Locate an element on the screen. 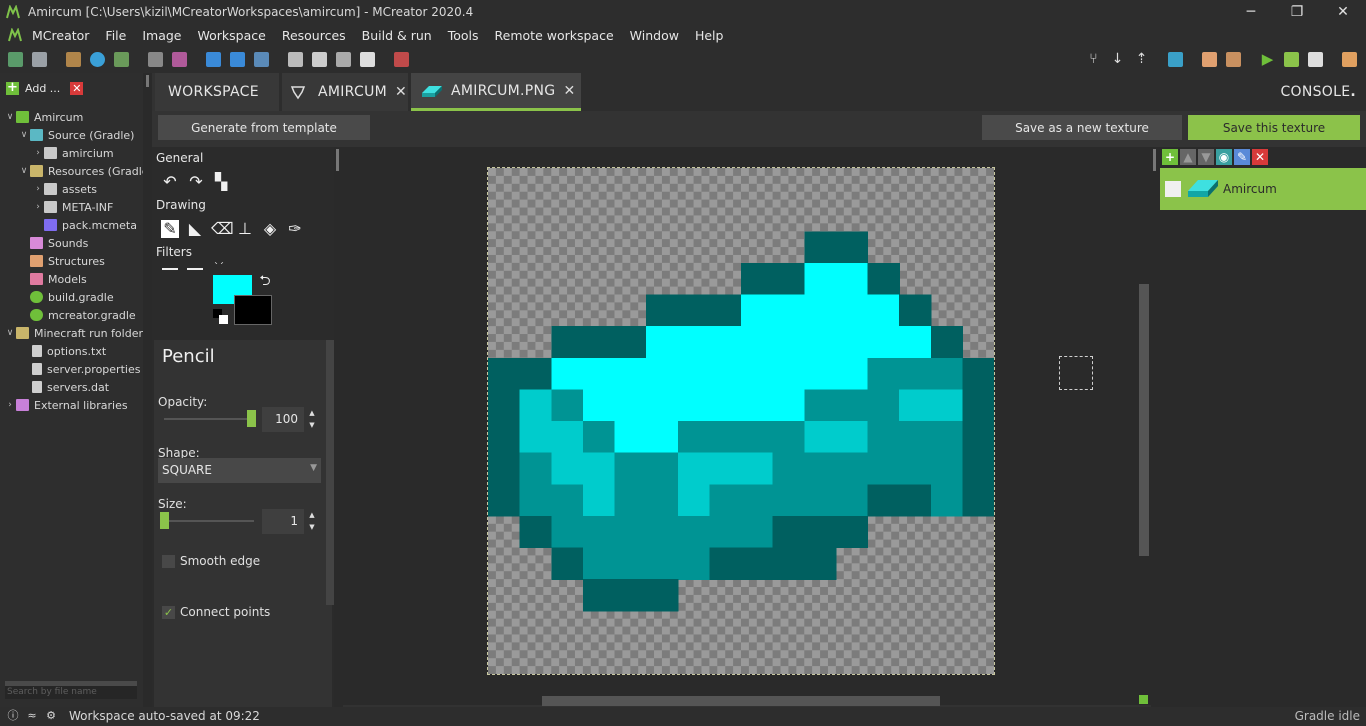 The width and height of the screenshot is (1366, 726). menu-file: File is located at coordinates (115, 35).